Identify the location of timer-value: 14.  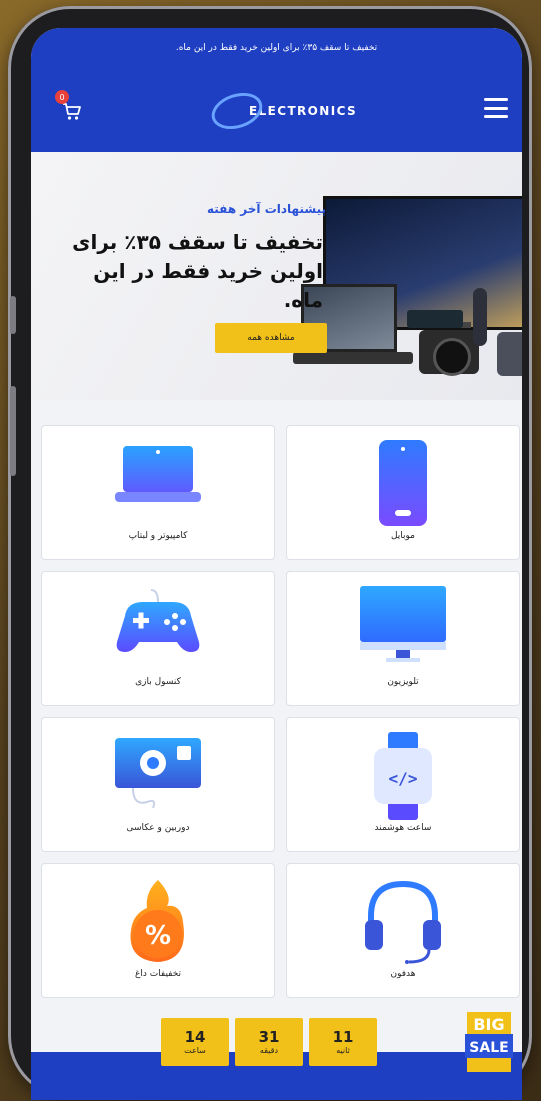
(195, 1037).